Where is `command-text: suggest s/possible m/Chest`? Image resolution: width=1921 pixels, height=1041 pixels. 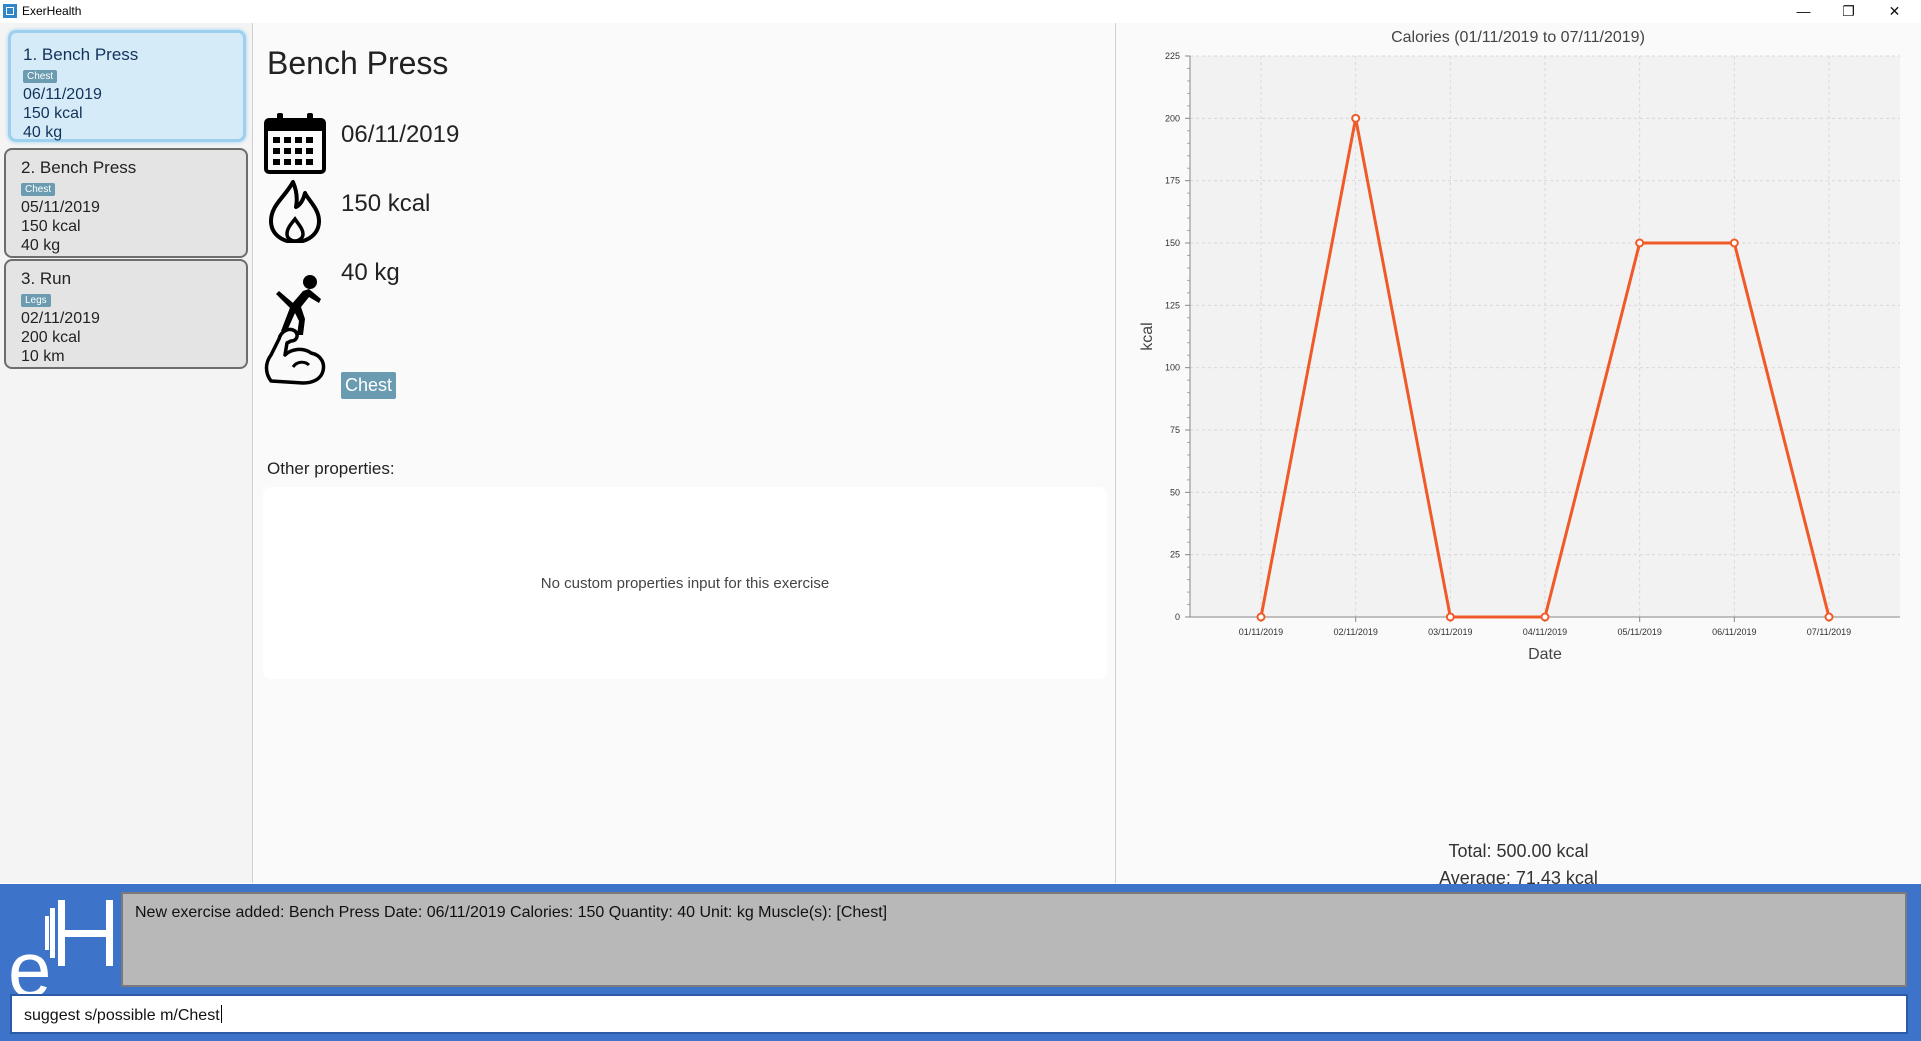 command-text: suggest s/possible m/Chest is located at coordinates (123, 1015).